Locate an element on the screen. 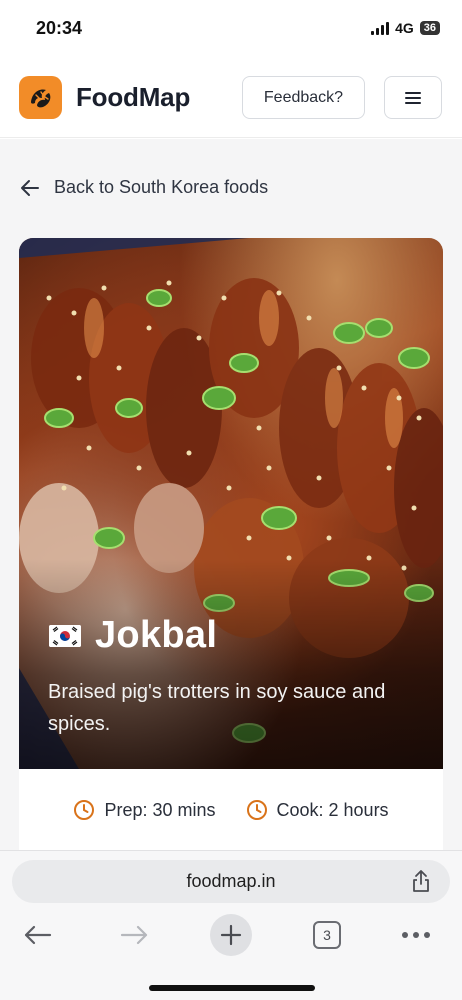 Image resolution: width=462 pixels, height=1000 pixels. browser-forward-icon is located at coordinates (134, 935).